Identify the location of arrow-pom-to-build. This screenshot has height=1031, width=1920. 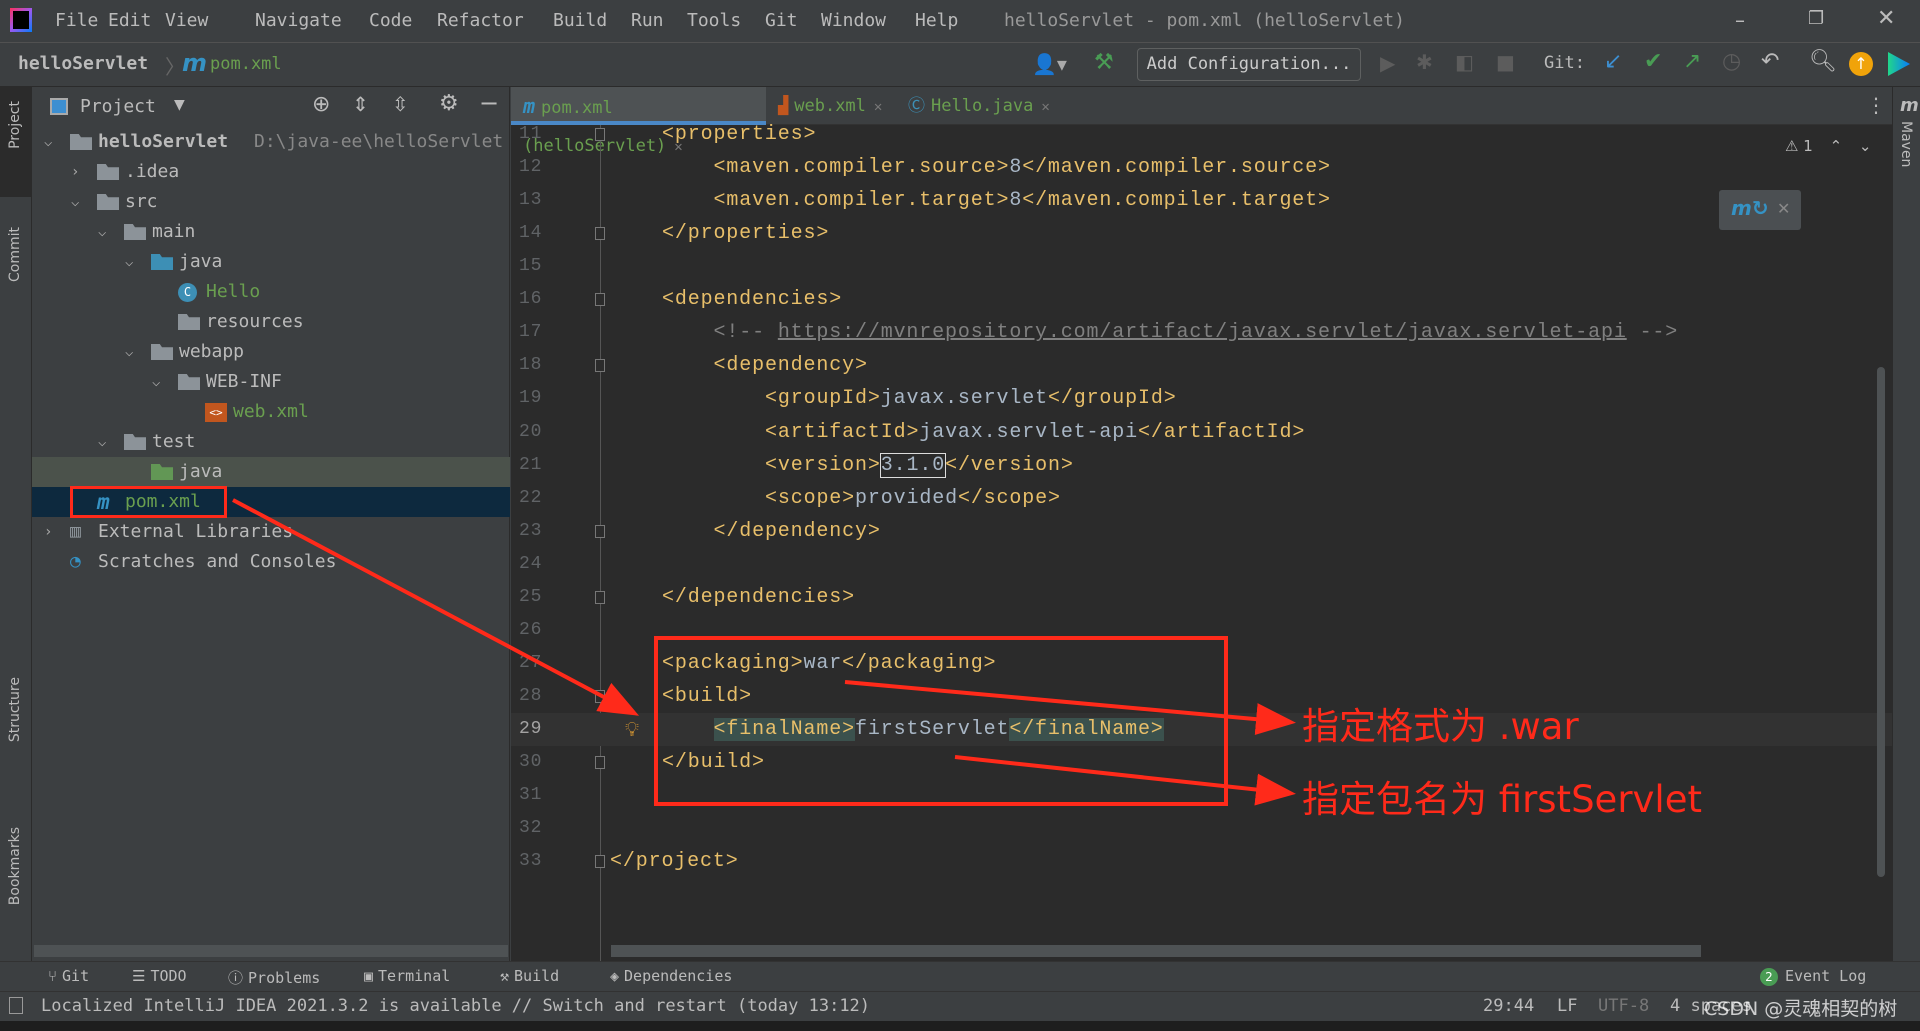
(436, 607).